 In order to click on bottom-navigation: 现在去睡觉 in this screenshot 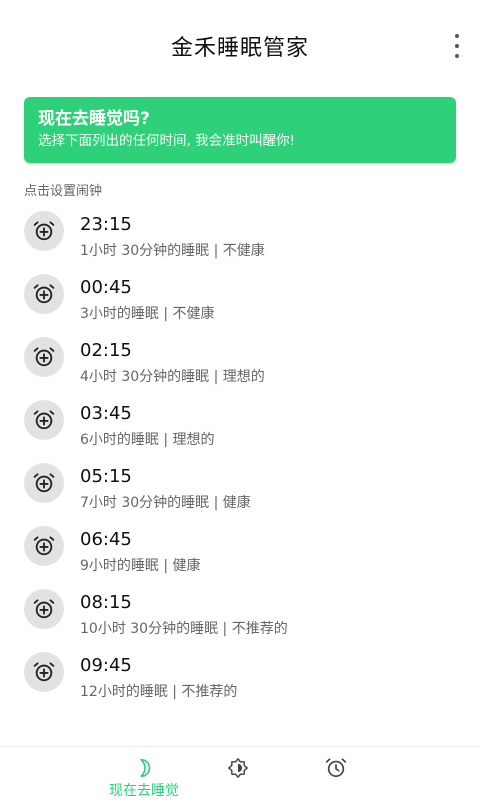, I will do `click(240, 773)`.